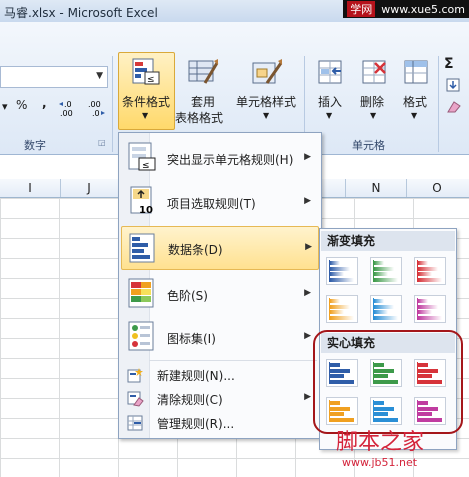 Image resolution: width=469 pixels, height=477 pixels. I want to click on menu-item-label: 色阶(S), so click(187, 296).